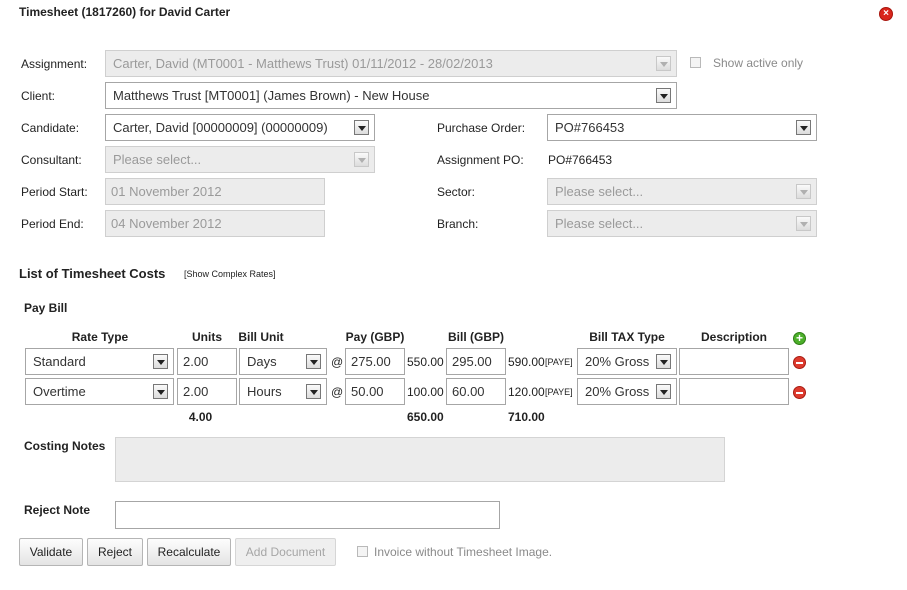 This screenshot has width=907, height=590. What do you see at coordinates (230, 274) in the screenshot?
I see `show-complex-rates-link: [Show Complex Rates]` at bounding box center [230, 274].